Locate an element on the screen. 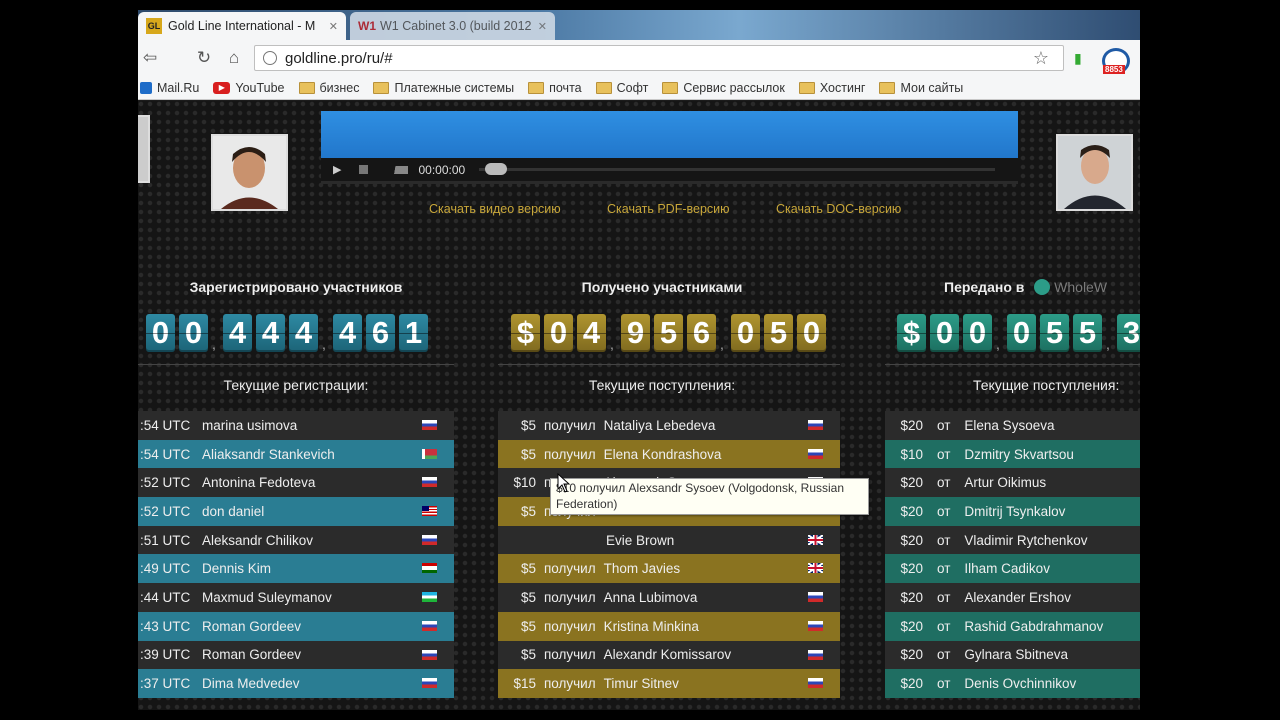  download-pdf-link: Скачать PDF-версию is located at coordinates (668, 209).